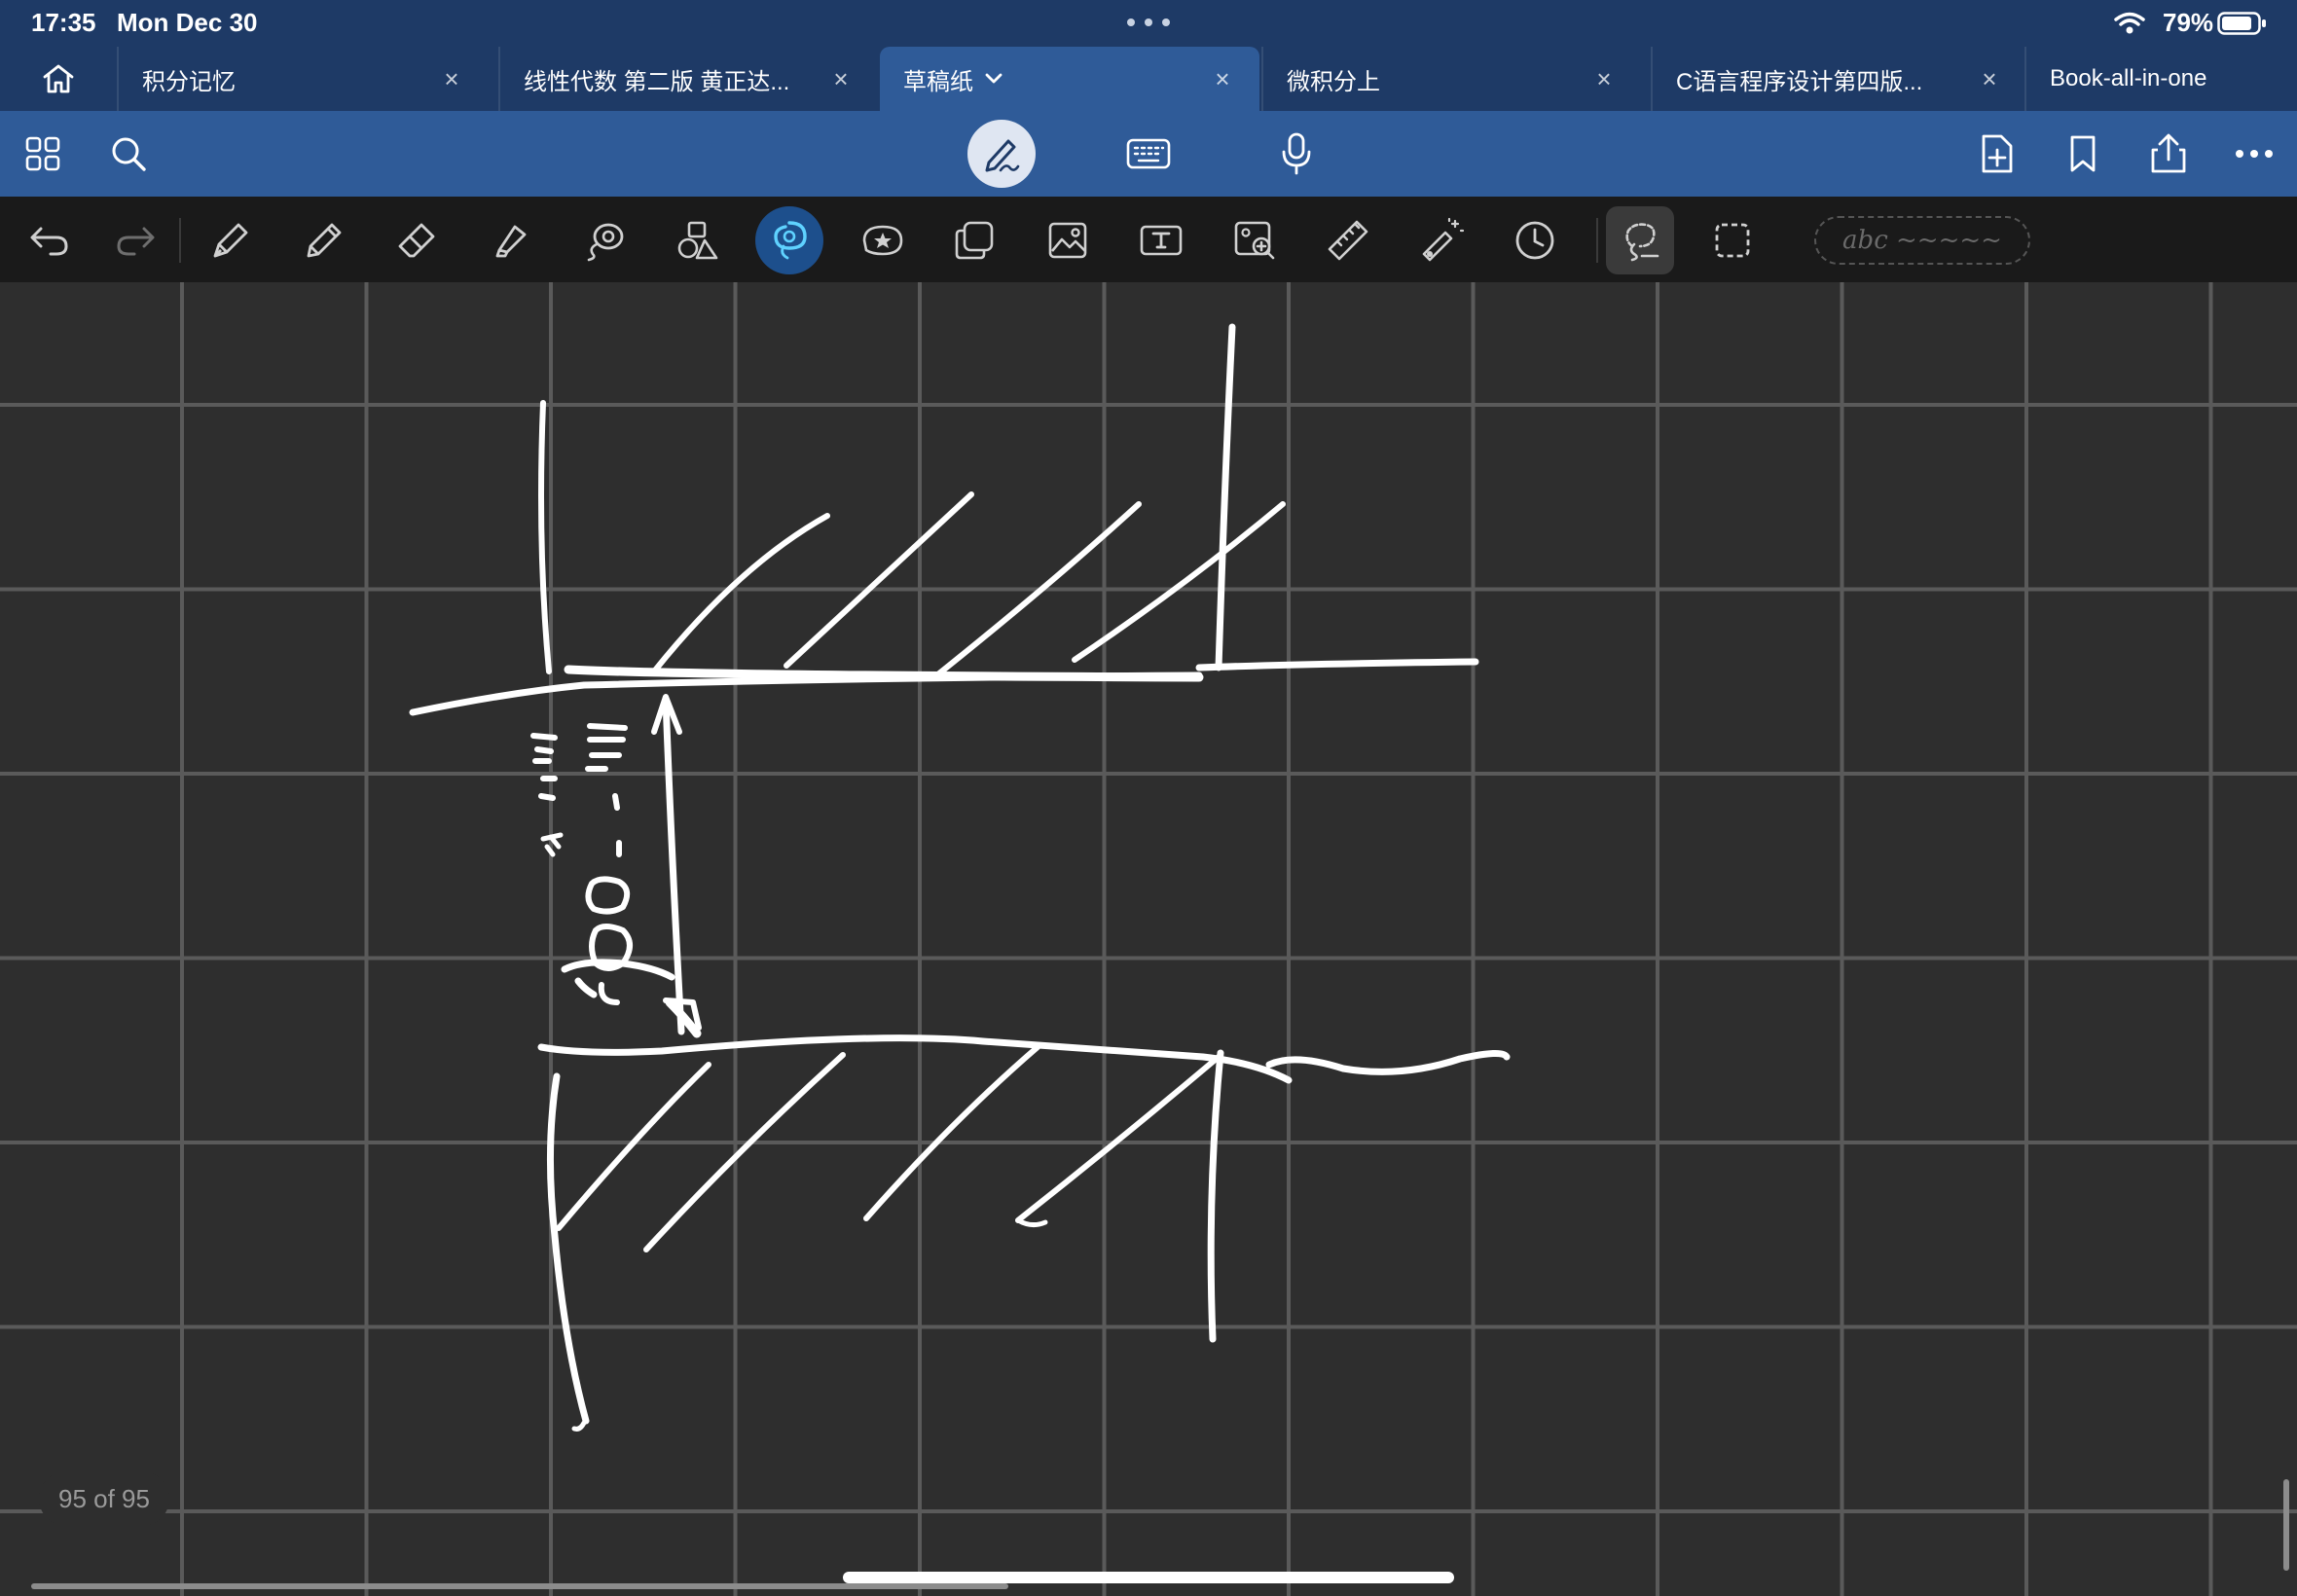 This screenshot has height=1596, width=2297. I want to click on tab-book-all-in-one: Book-all-in-one, so click(2160, 79).